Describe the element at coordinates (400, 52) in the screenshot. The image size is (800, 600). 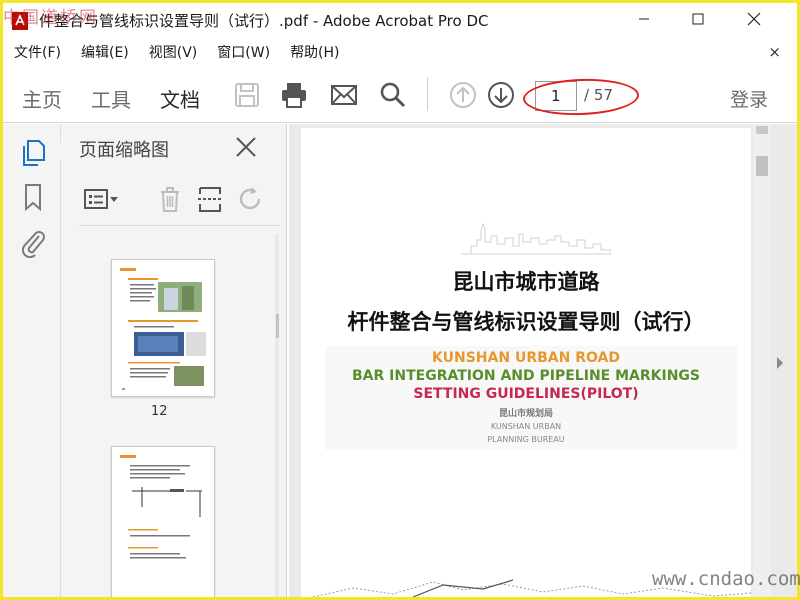
I see `menu-bar: 文件(F) 编辑(E) 视图(V) 窗口(W) 帮助(H) ×` at that location.